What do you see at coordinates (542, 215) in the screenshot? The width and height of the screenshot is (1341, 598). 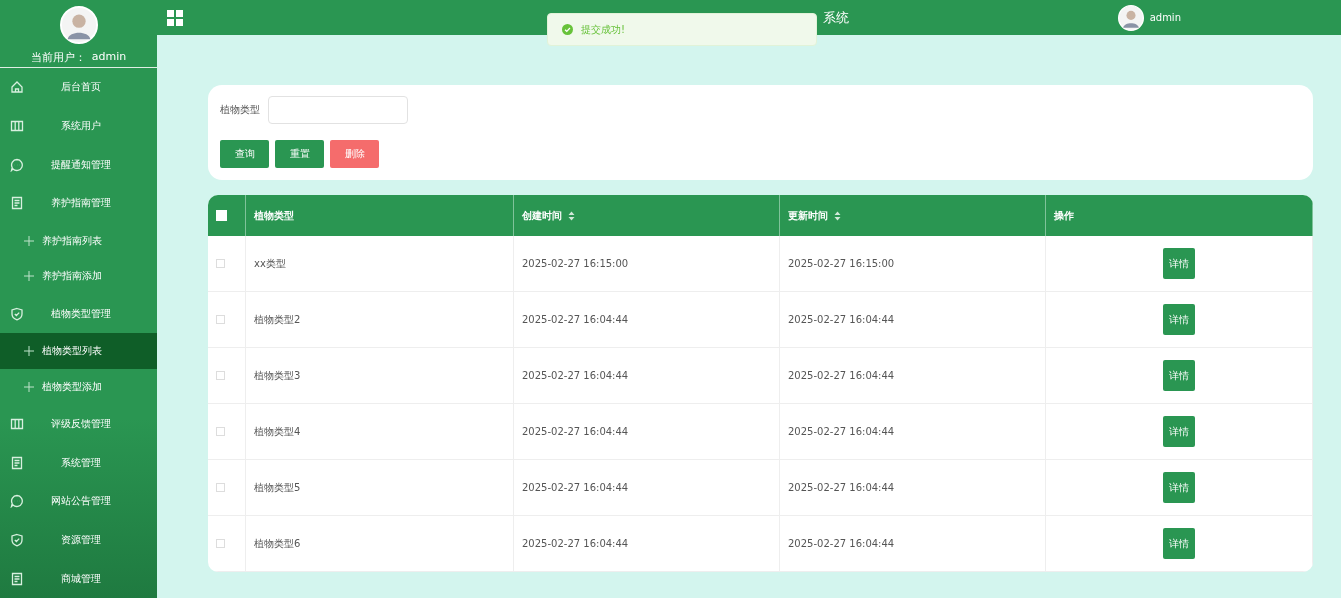 I see `column-header: 创建时间` at bounding box center [542, 215].